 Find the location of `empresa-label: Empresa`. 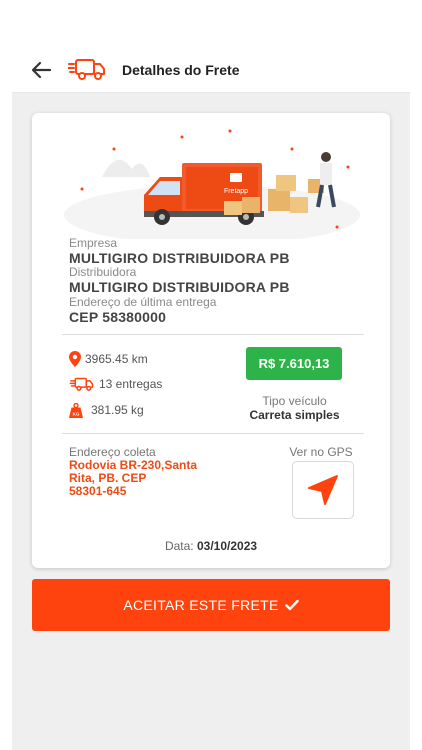

empresa-label: Empresa is located at coordinates (93, 243).